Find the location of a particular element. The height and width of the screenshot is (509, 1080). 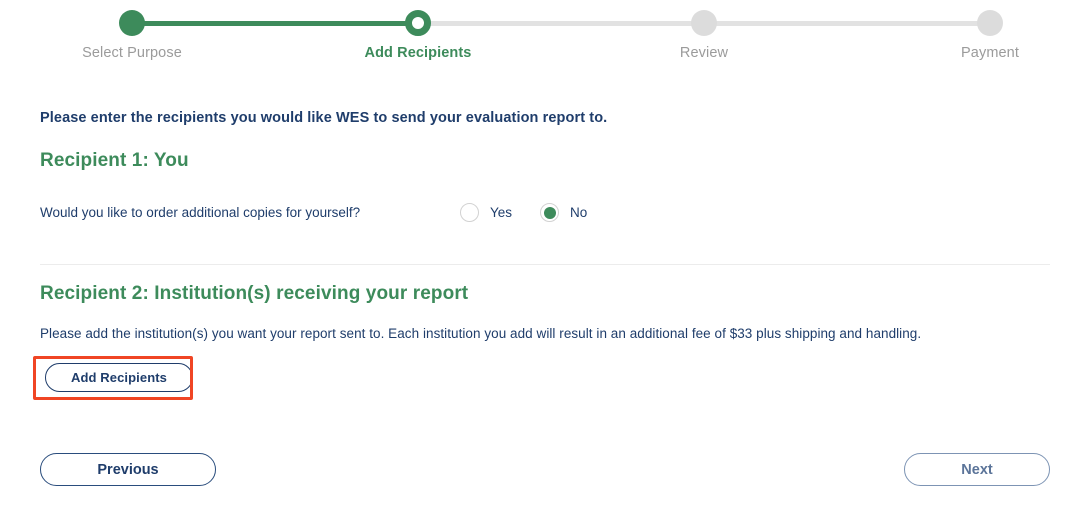

radio-option-yes: Yes is located at coordinates (486, 212).